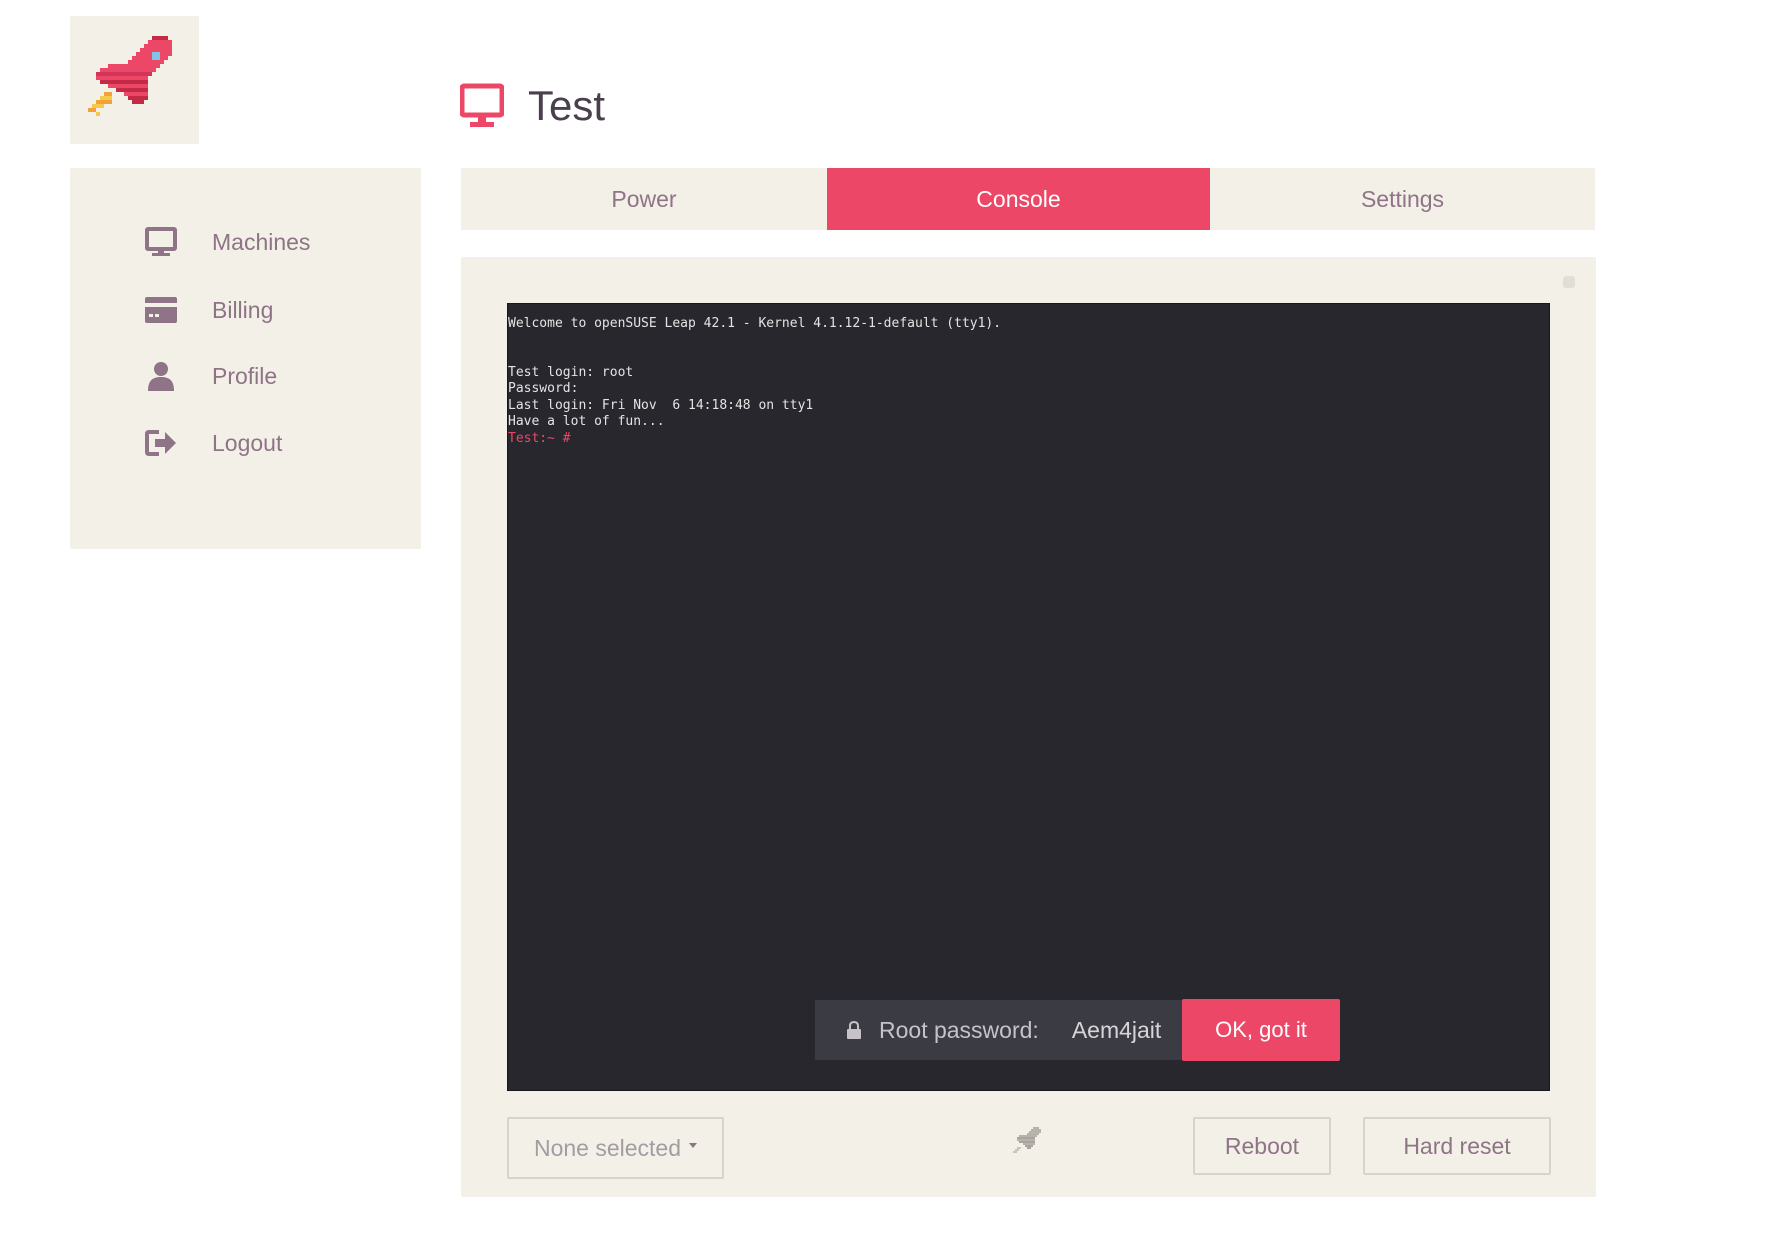 The width and height of the screenshot is (1786, 1252). I want to click on rocket-icon, so click(1027, 1140).